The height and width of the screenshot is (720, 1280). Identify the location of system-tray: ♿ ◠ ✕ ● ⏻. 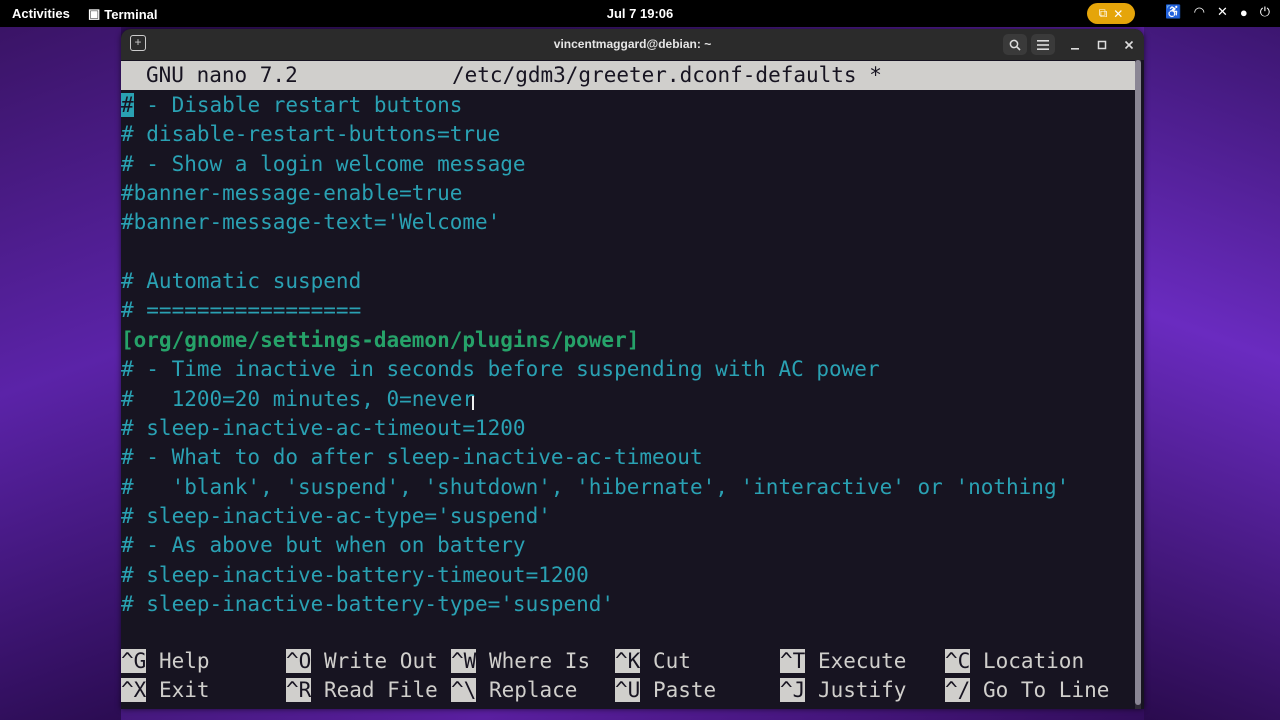
(1217, 12).